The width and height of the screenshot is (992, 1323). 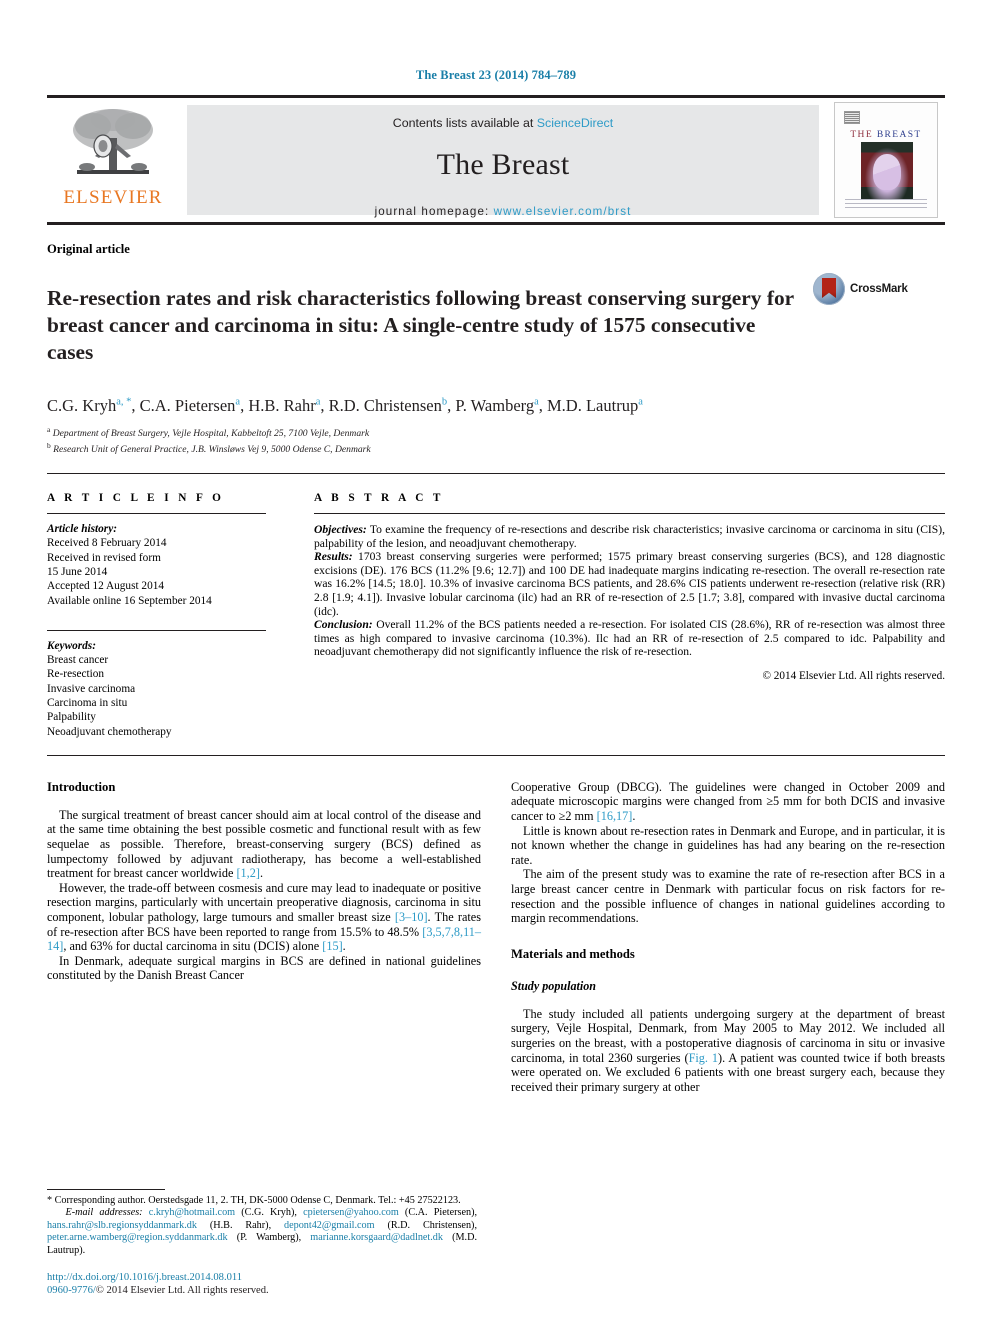 I want to click on citation-link: [1,2], so click(x=247, y=873).